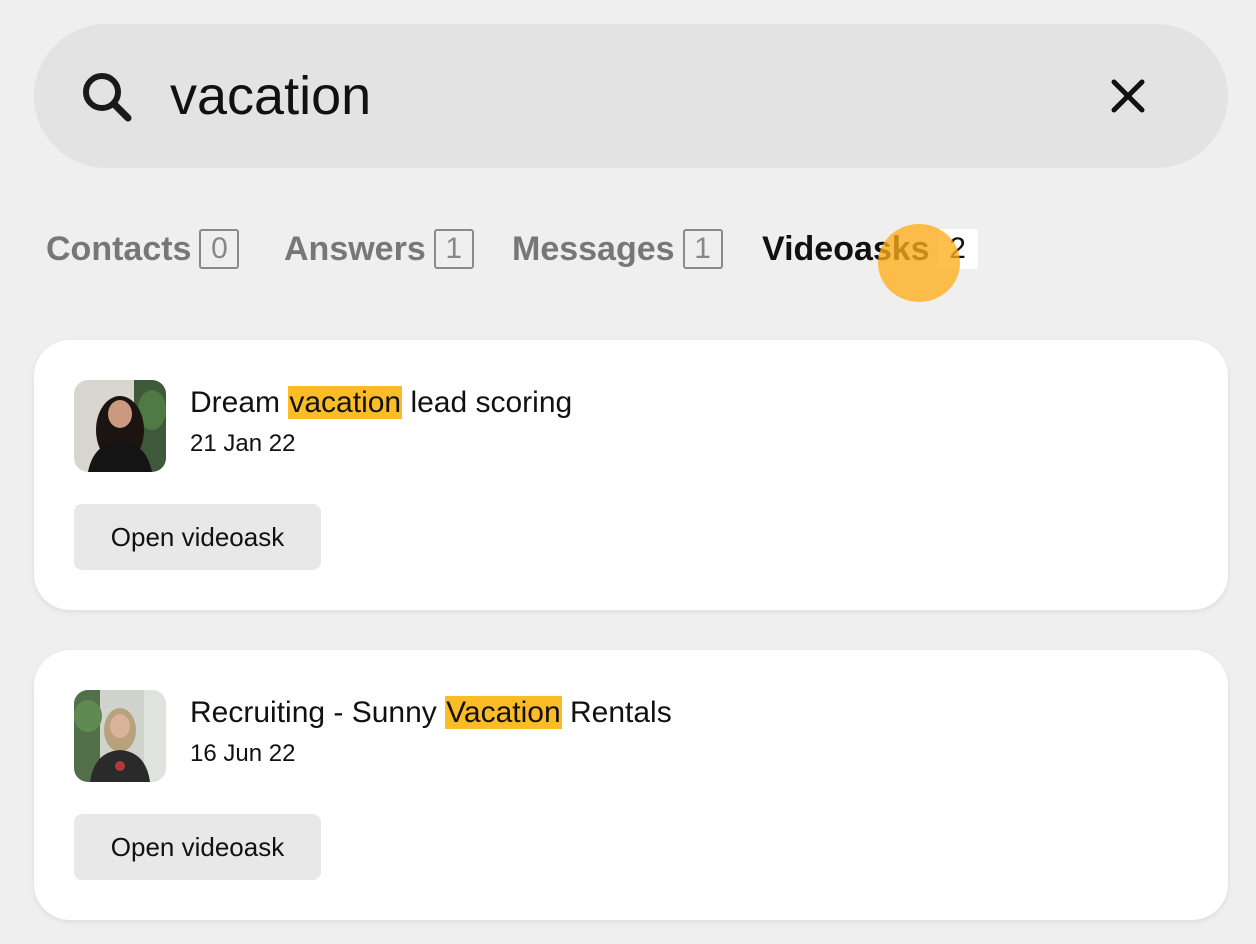  What do you see at coordinates (593, 248) in the screenshot?
I see `tab-label: Messages` at bounding box center [593, 248].